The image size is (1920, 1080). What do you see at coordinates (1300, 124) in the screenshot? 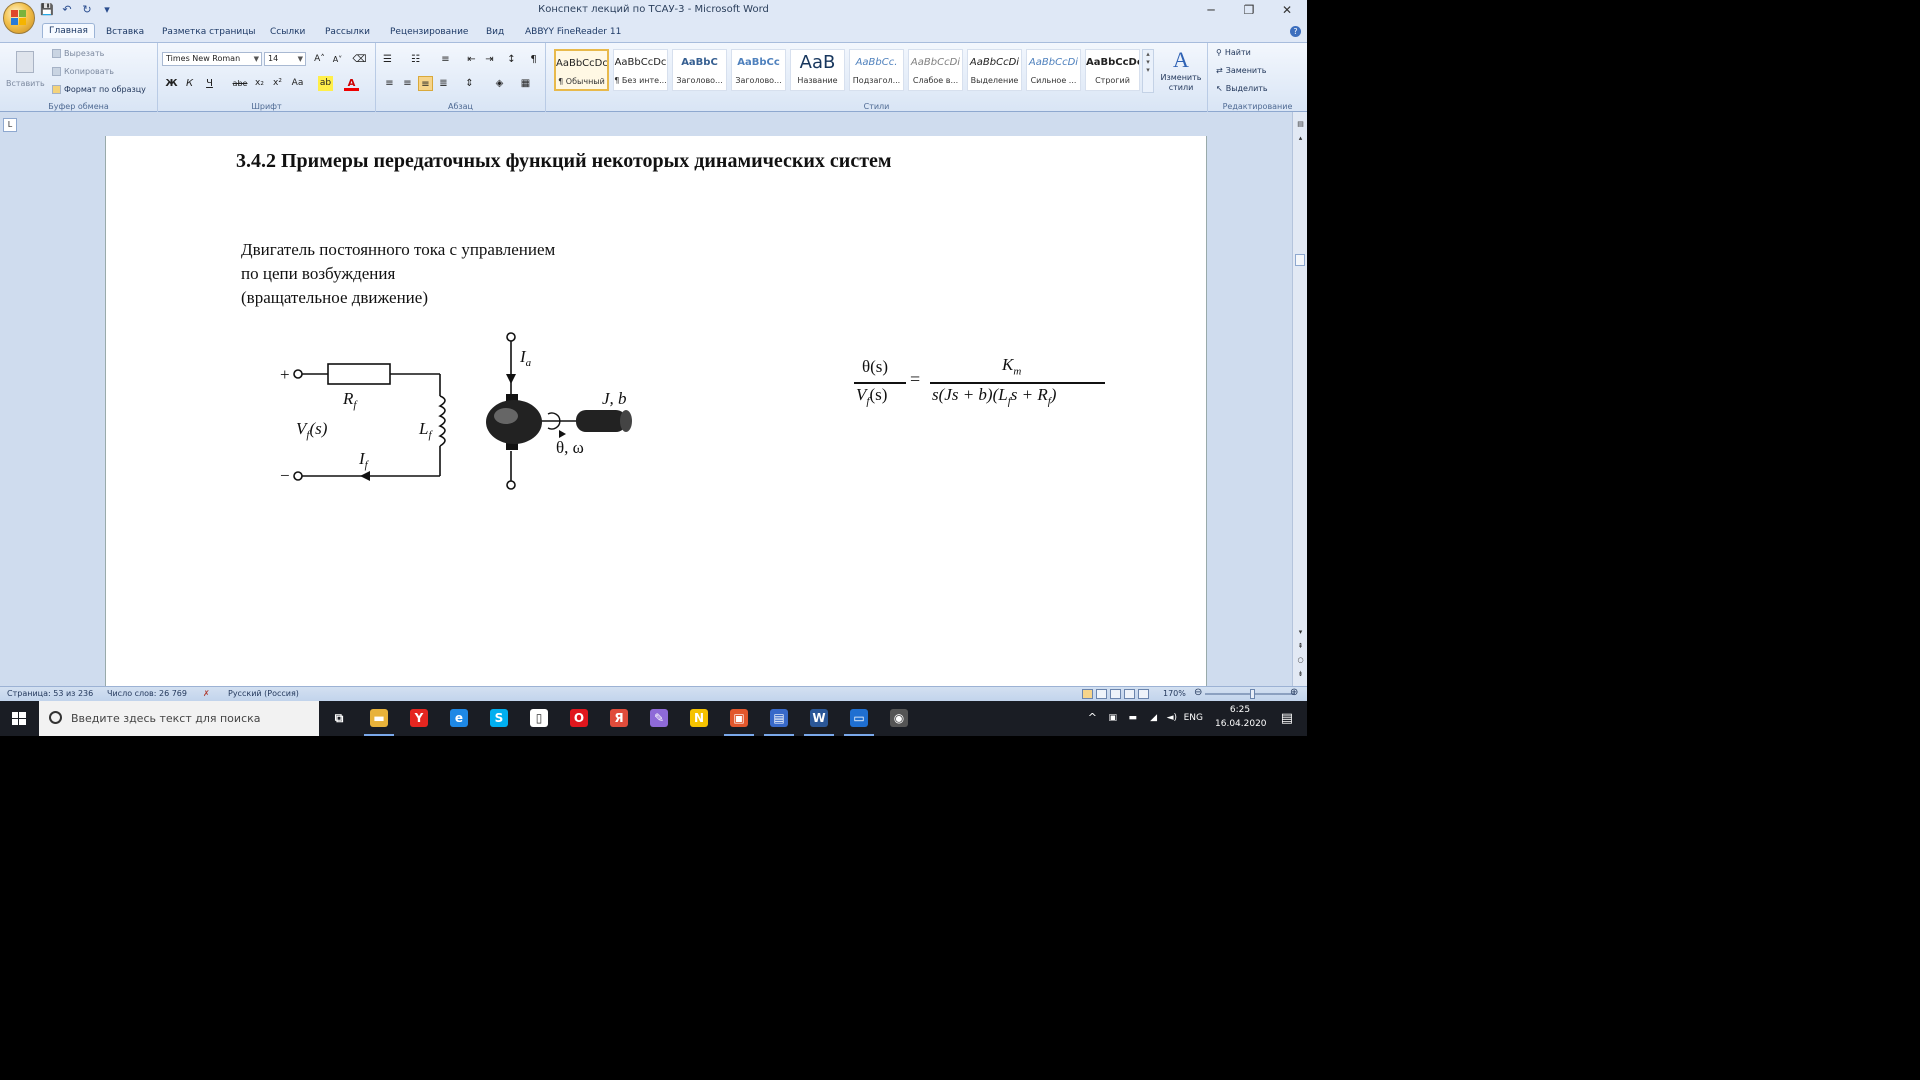
I see `ruler-toggle-icon: ▤` at bounding box center [1300, 124].